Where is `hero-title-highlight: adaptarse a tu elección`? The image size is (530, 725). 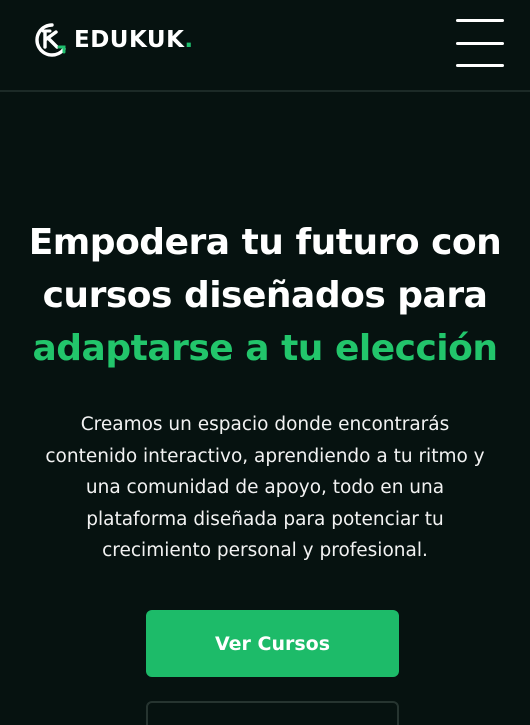 hero-title-highlight: adaptarse a tu elección is located at coordinates (265, 348).